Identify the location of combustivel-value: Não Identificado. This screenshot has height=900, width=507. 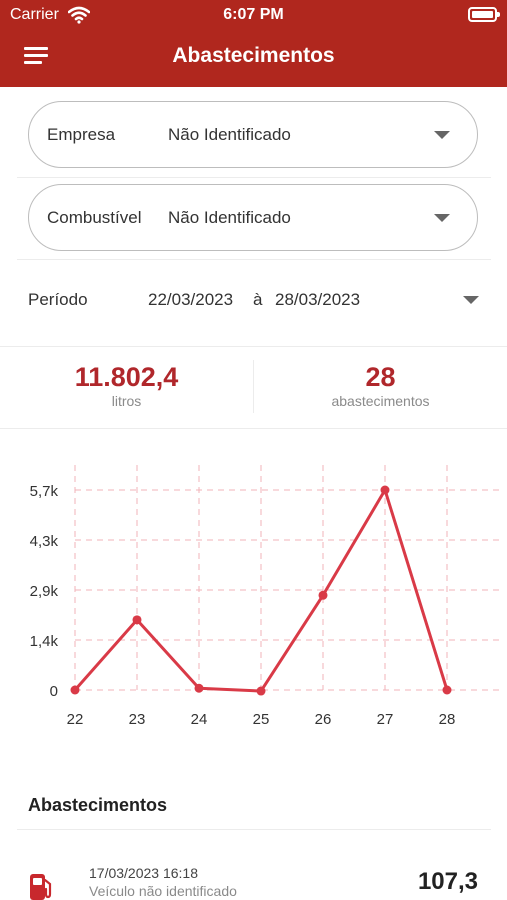
(229, 217).